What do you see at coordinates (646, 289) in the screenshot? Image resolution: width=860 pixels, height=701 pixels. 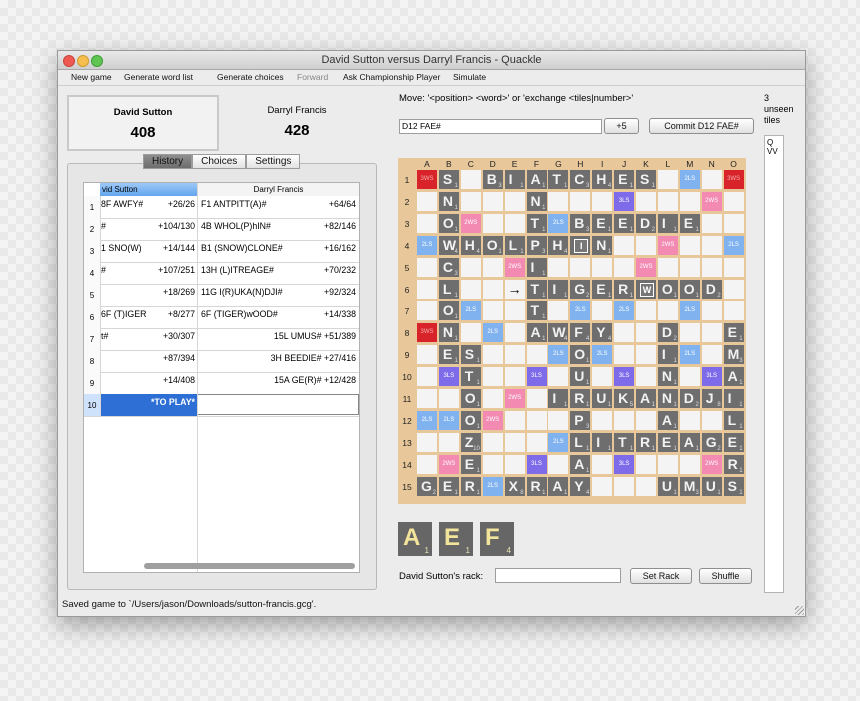 I see `letter-tile: W` at bounding box center [646, 289].